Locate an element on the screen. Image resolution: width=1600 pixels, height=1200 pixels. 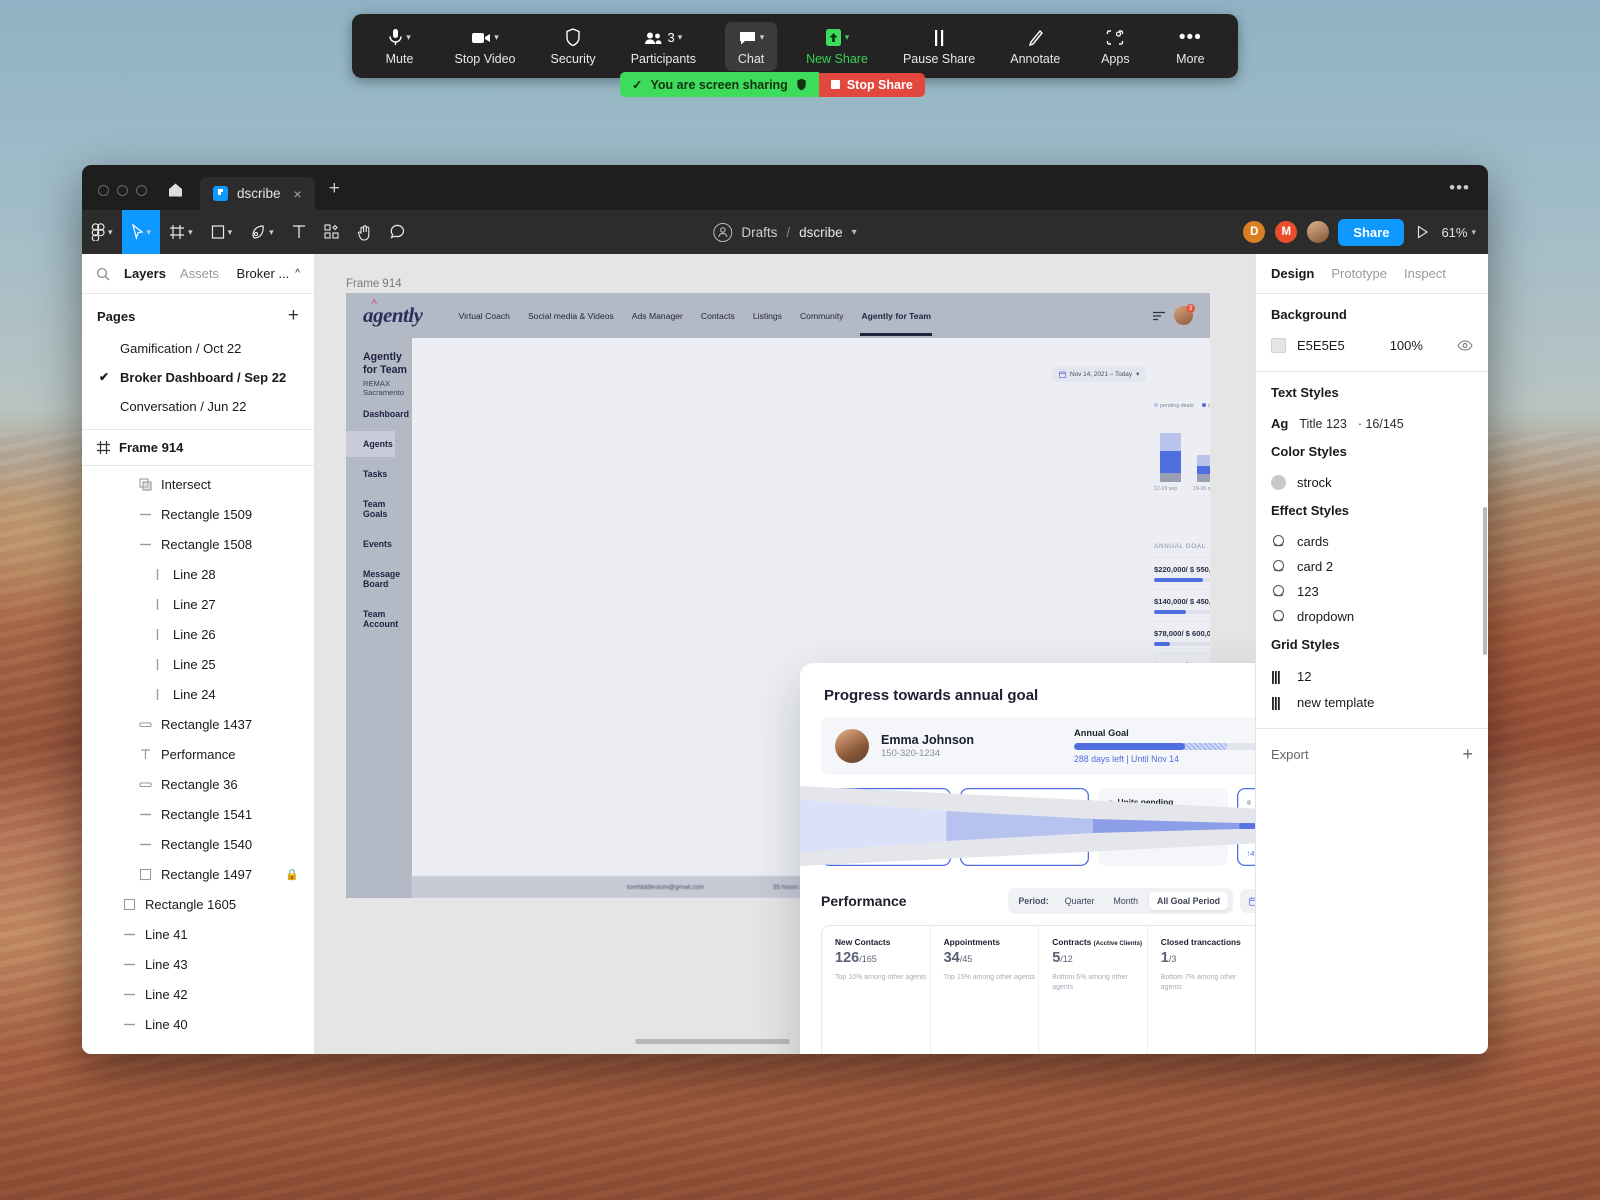
zoom-mute-button: ▾ Mute is located at coordinates (400, 46).